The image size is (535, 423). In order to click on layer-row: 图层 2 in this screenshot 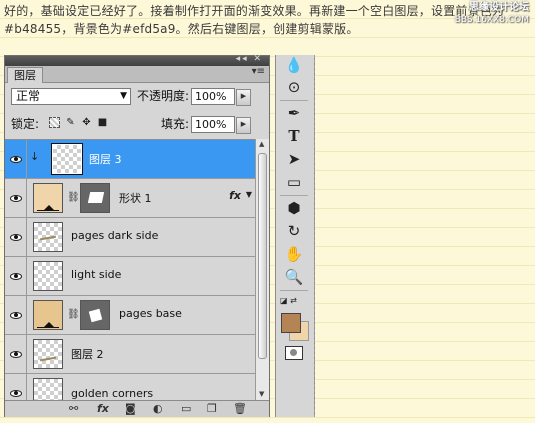, I will do `click(130, 354)`.